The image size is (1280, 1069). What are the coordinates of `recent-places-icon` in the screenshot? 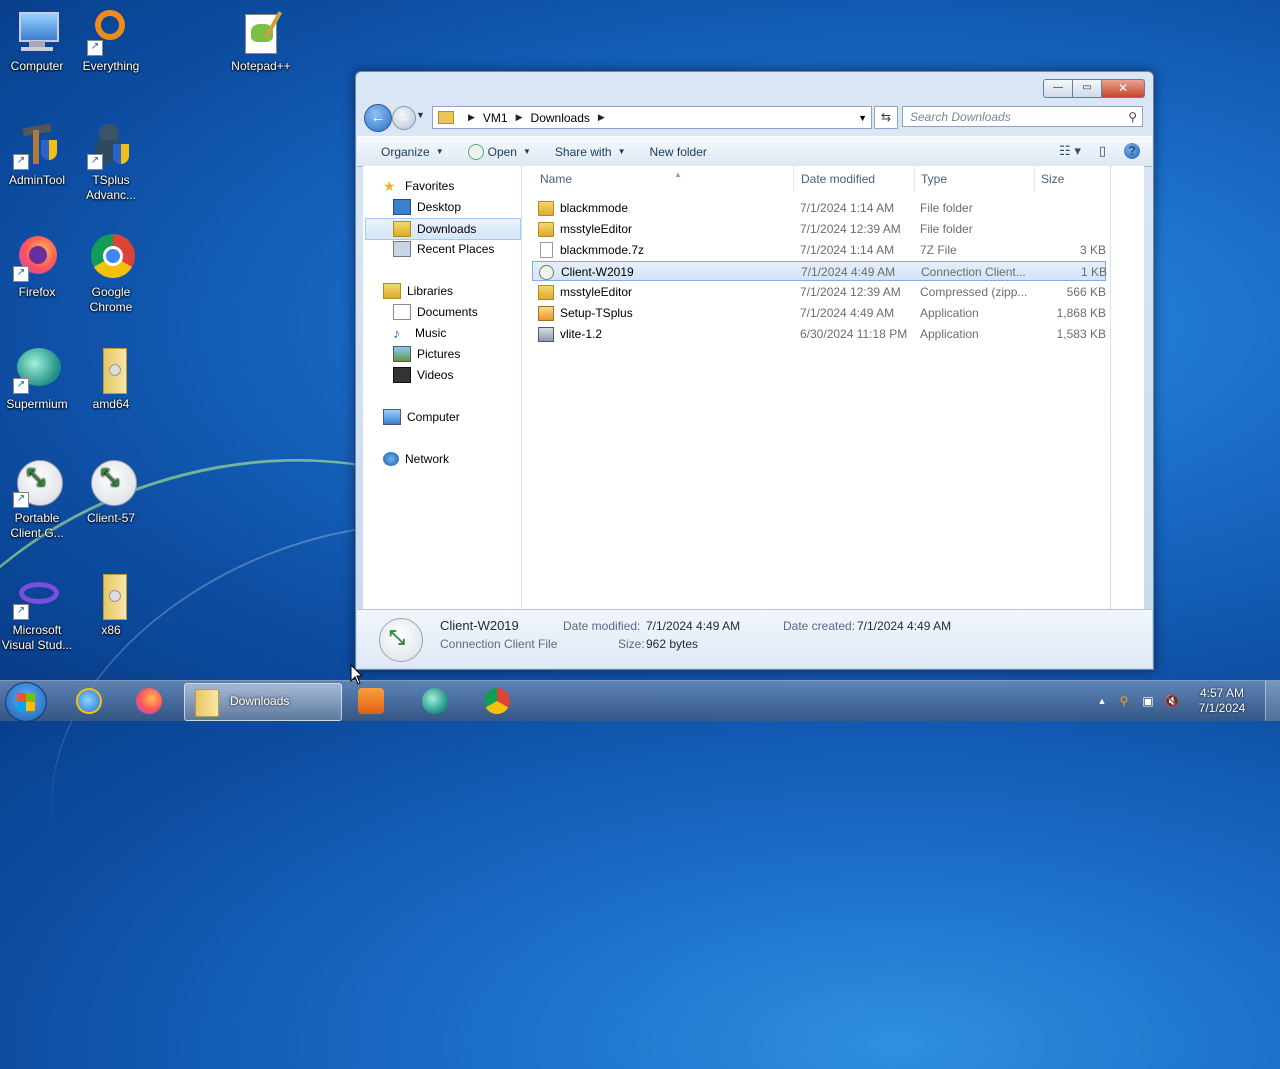 It's located at (402, 249).